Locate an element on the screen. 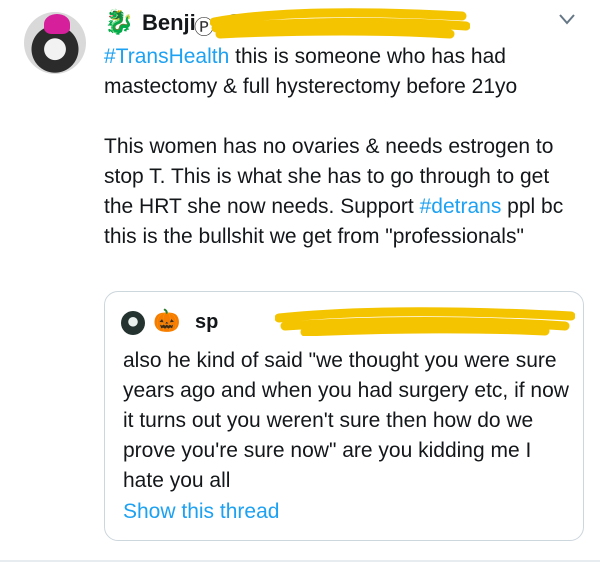 The width and height of the screenshot is (600, 562). author-avatar is located at coordinates (55, 43).